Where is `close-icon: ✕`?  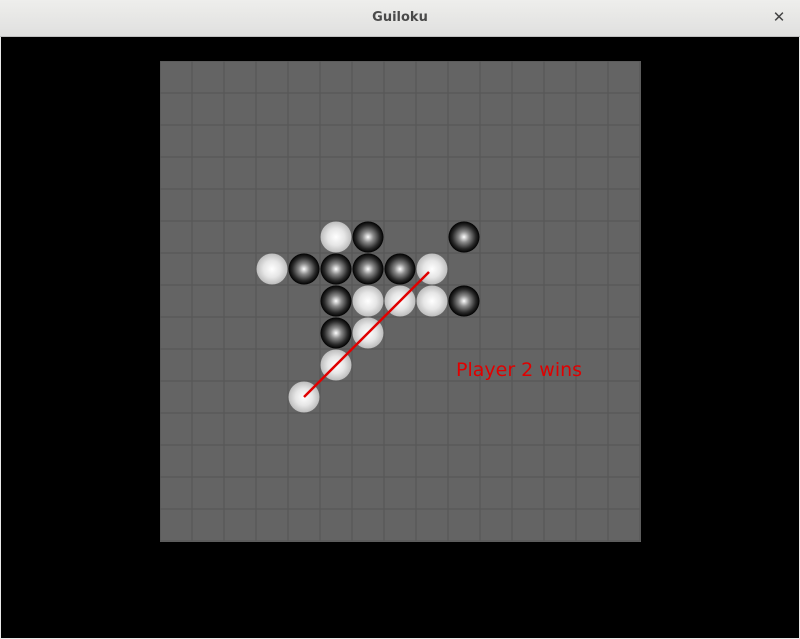
close-icon: ✕ is located at coordinates (779, 17).